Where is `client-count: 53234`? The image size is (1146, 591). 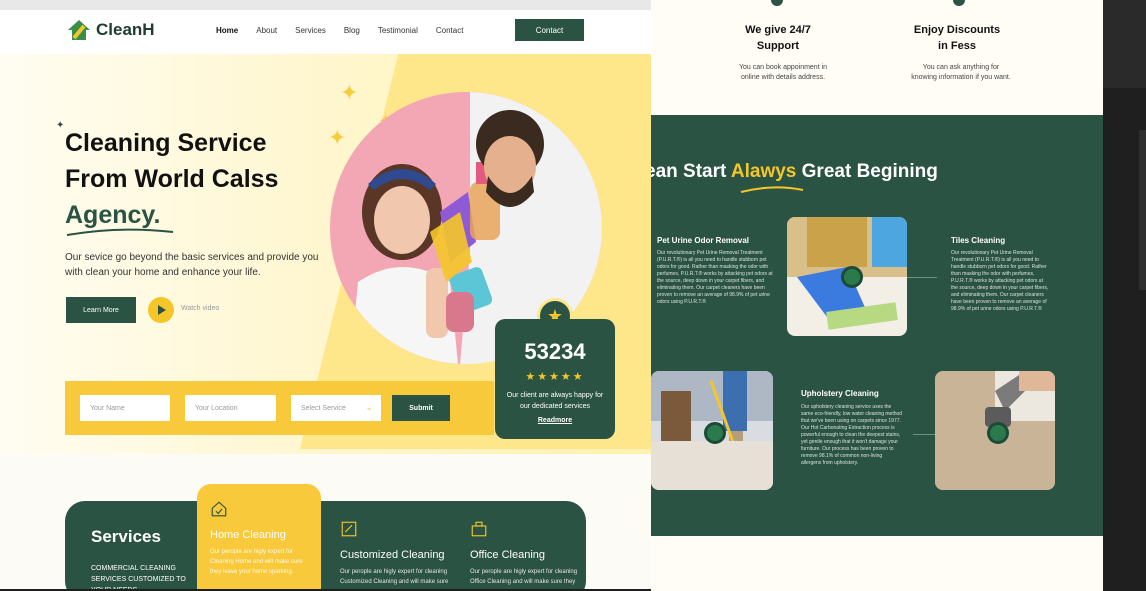
client-count: 53234 is located at coordinates (555, 351).